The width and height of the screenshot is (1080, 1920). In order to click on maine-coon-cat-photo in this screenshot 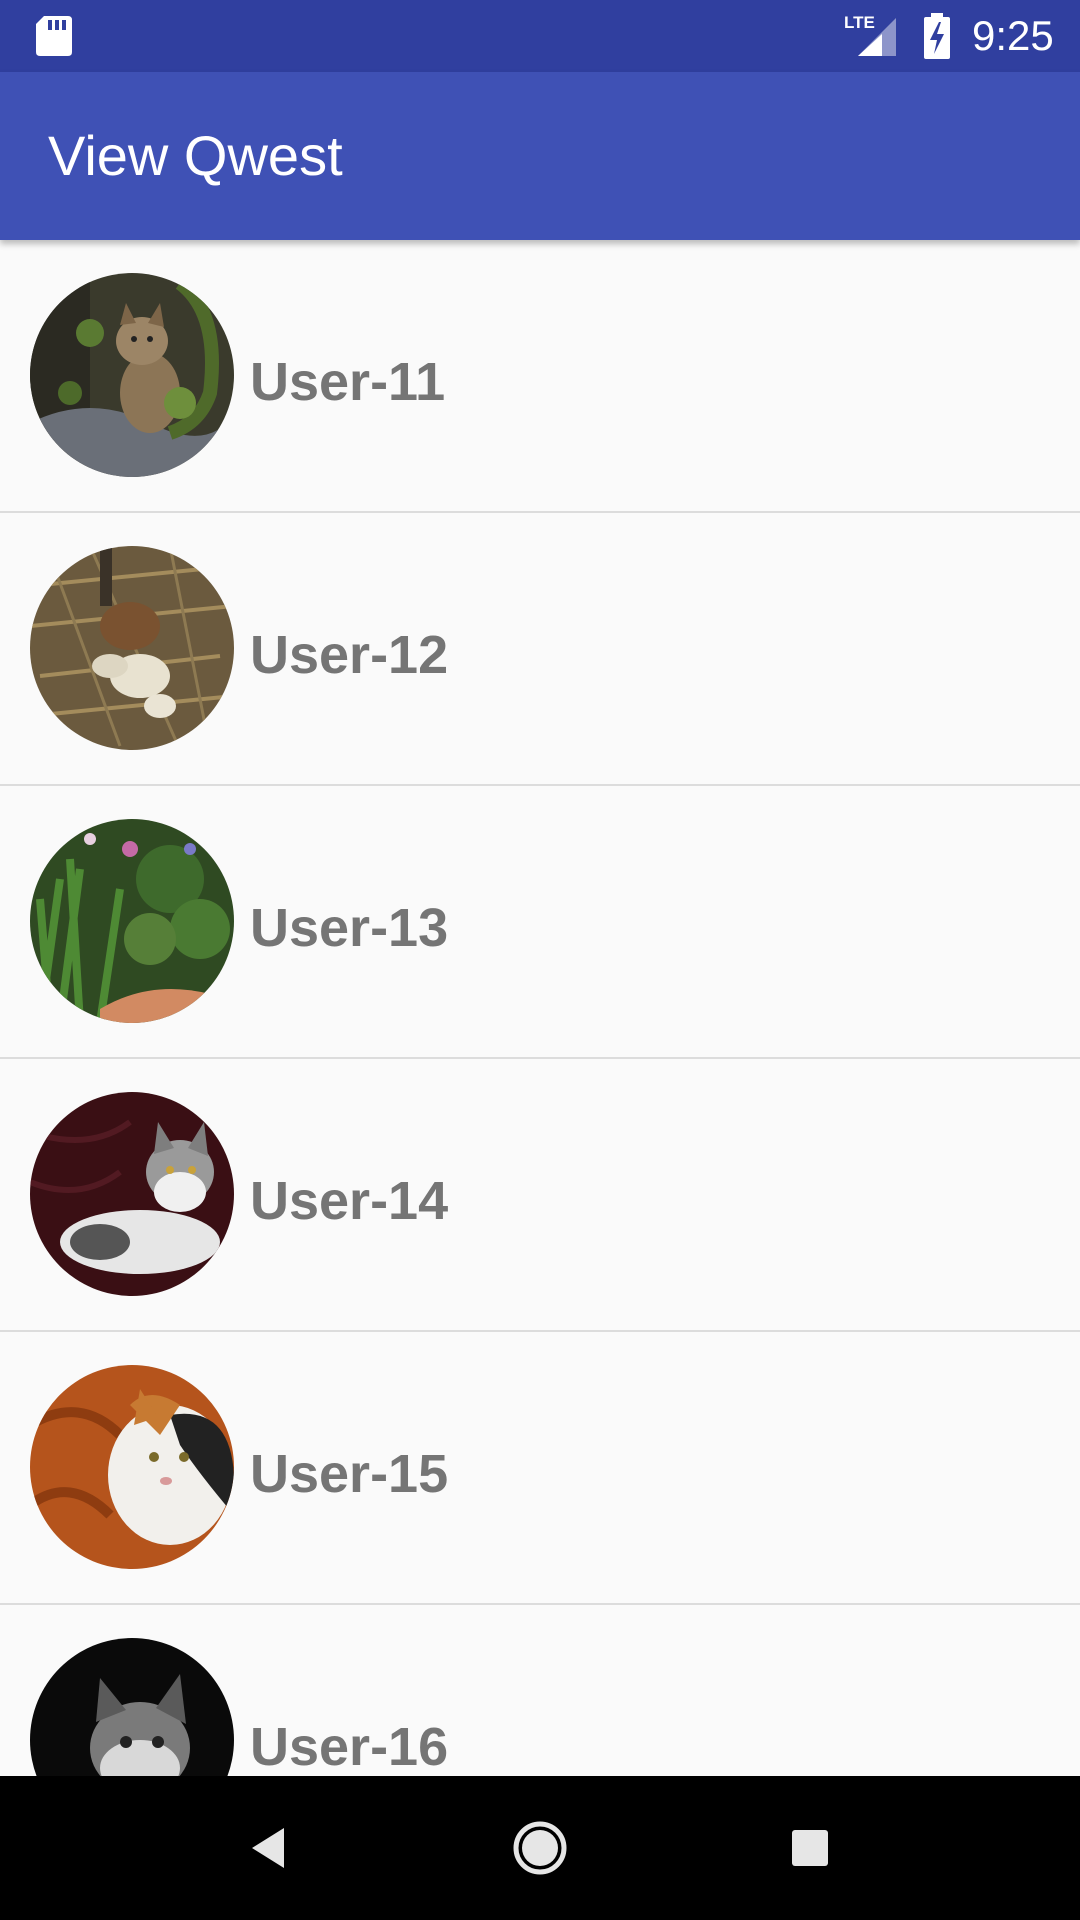, I will do `click(132, 1194)`.